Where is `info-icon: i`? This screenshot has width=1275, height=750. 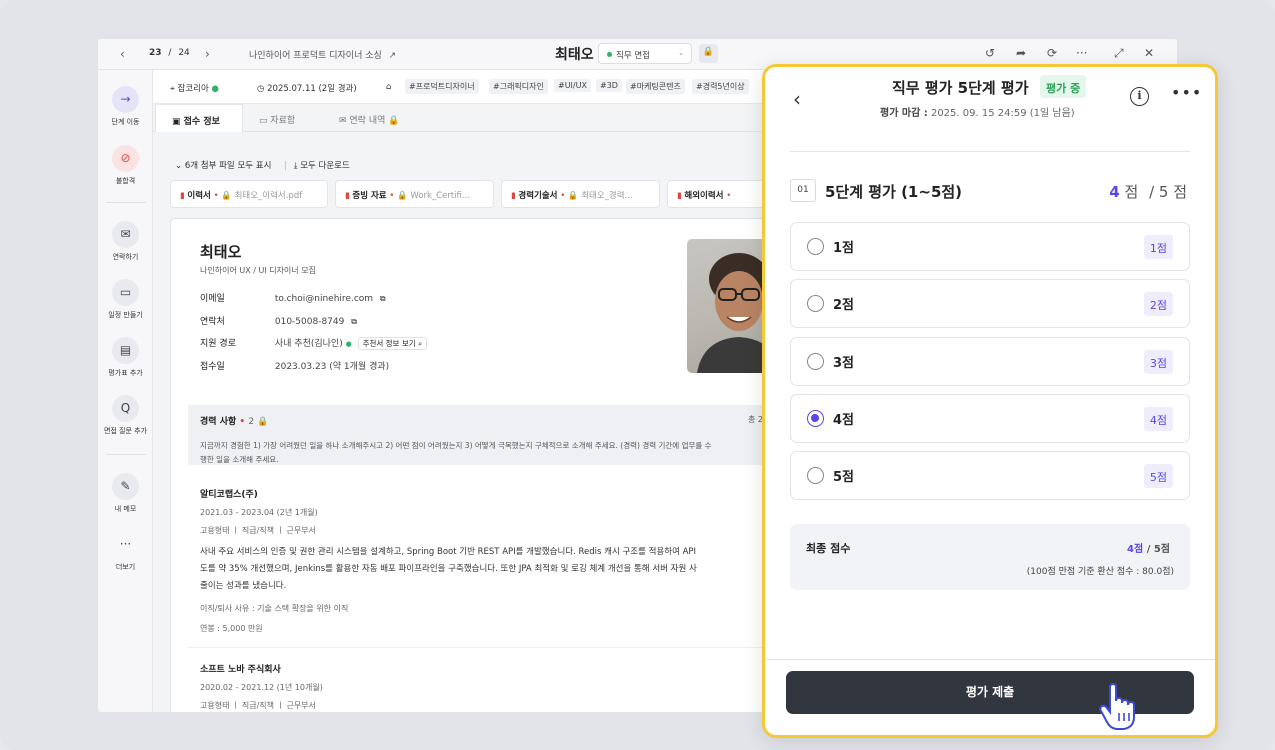 info-icon: i is located at coordinates (1139, 96).